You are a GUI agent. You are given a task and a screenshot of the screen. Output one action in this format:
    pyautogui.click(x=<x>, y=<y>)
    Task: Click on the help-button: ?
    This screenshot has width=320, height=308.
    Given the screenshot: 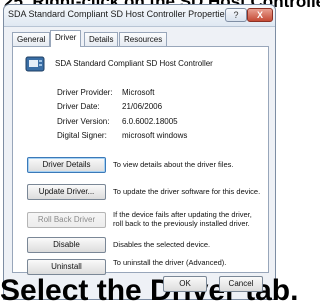 What is the action you would take?
    pyautogui.click(x=236, y=15)
    